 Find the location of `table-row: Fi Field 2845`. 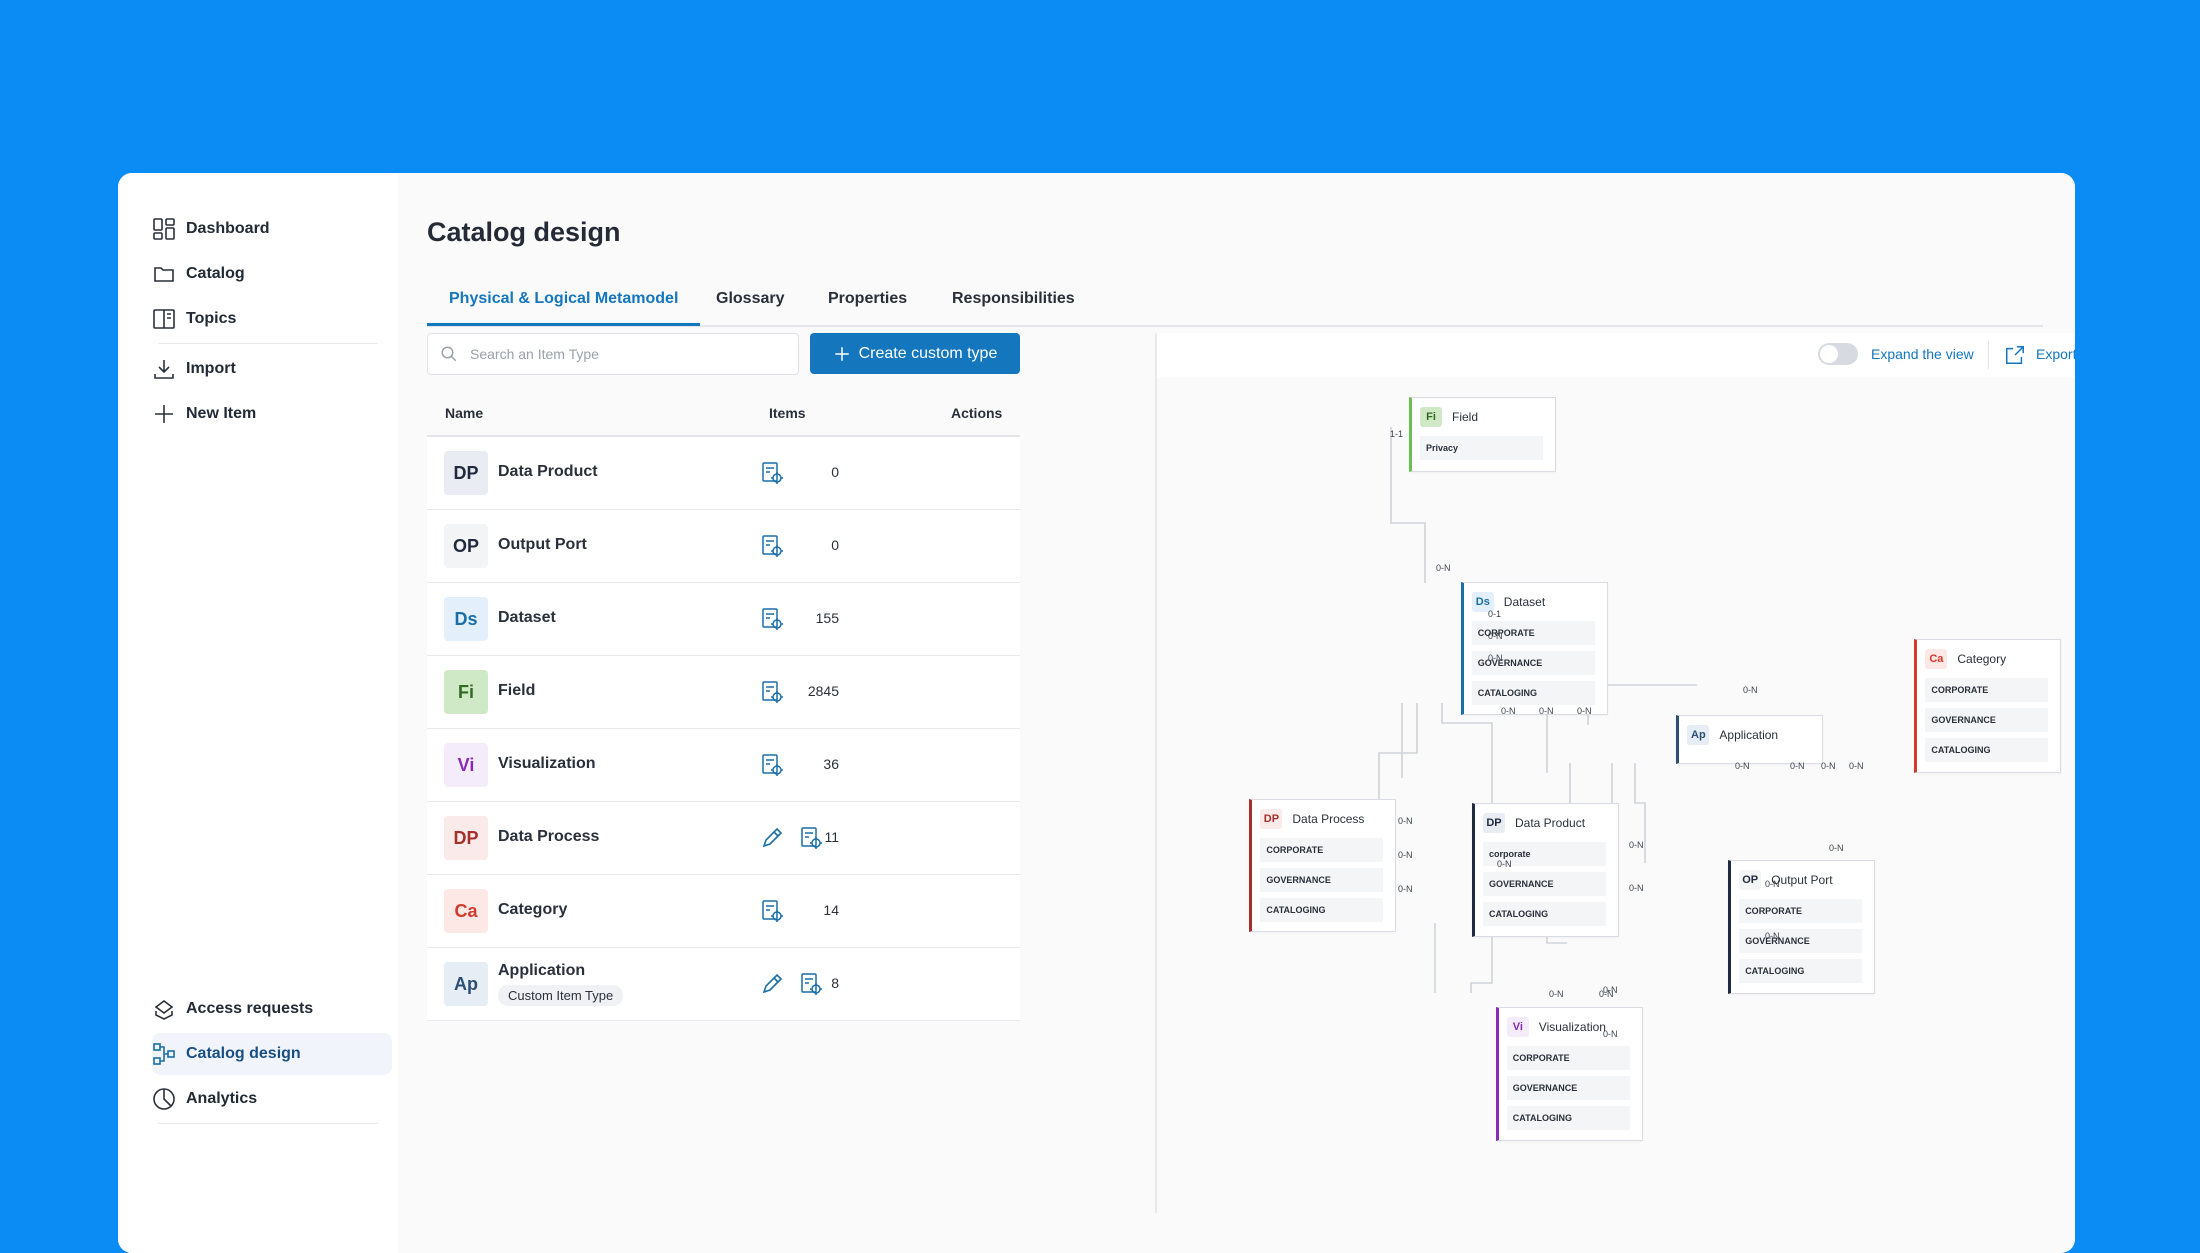

table-row: Fi Field 2845 is located at coordinates (723, 692).